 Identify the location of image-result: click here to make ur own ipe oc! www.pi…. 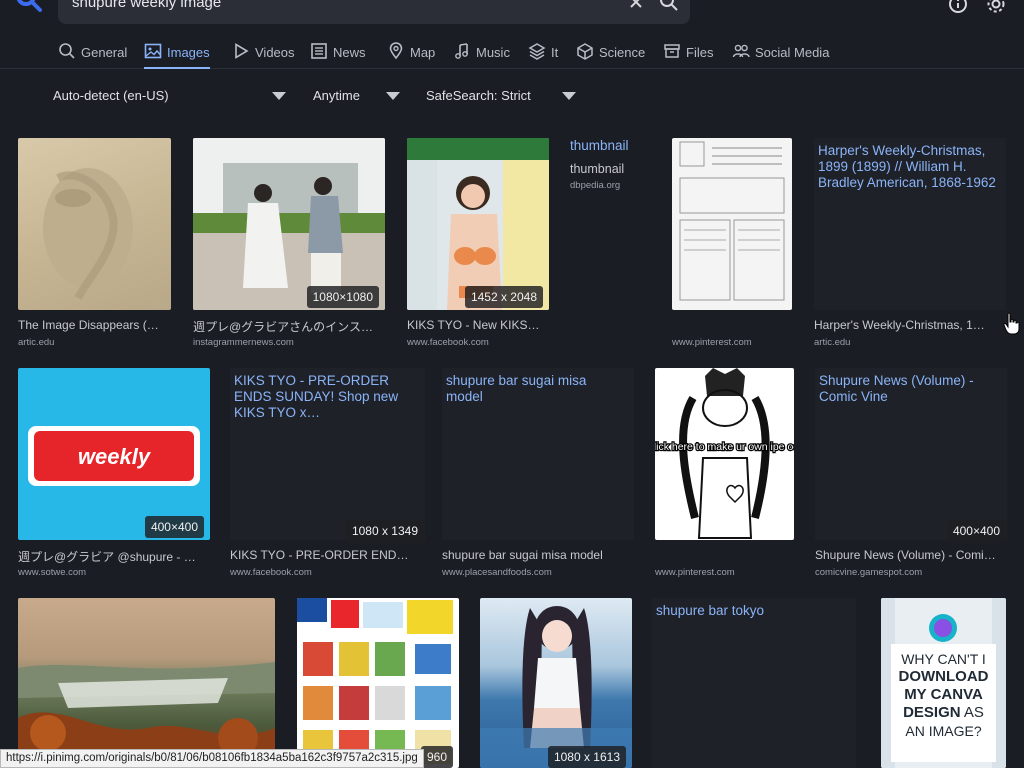
(726, 474).